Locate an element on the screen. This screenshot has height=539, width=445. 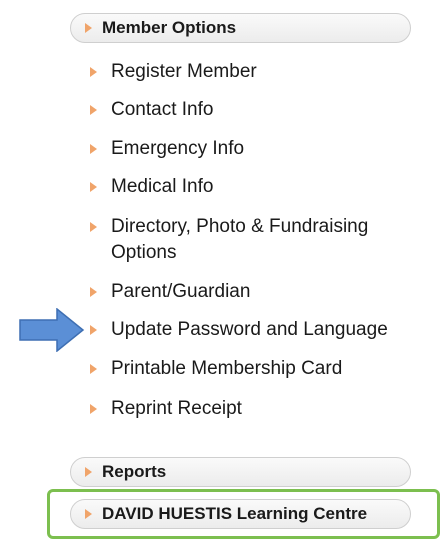
menu-item-label: Update Password and Language is located at coordinates (249, 329).